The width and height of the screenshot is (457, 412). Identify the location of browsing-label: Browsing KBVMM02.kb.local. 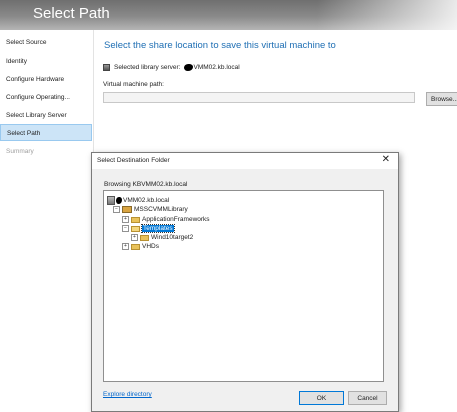
(146, 184).